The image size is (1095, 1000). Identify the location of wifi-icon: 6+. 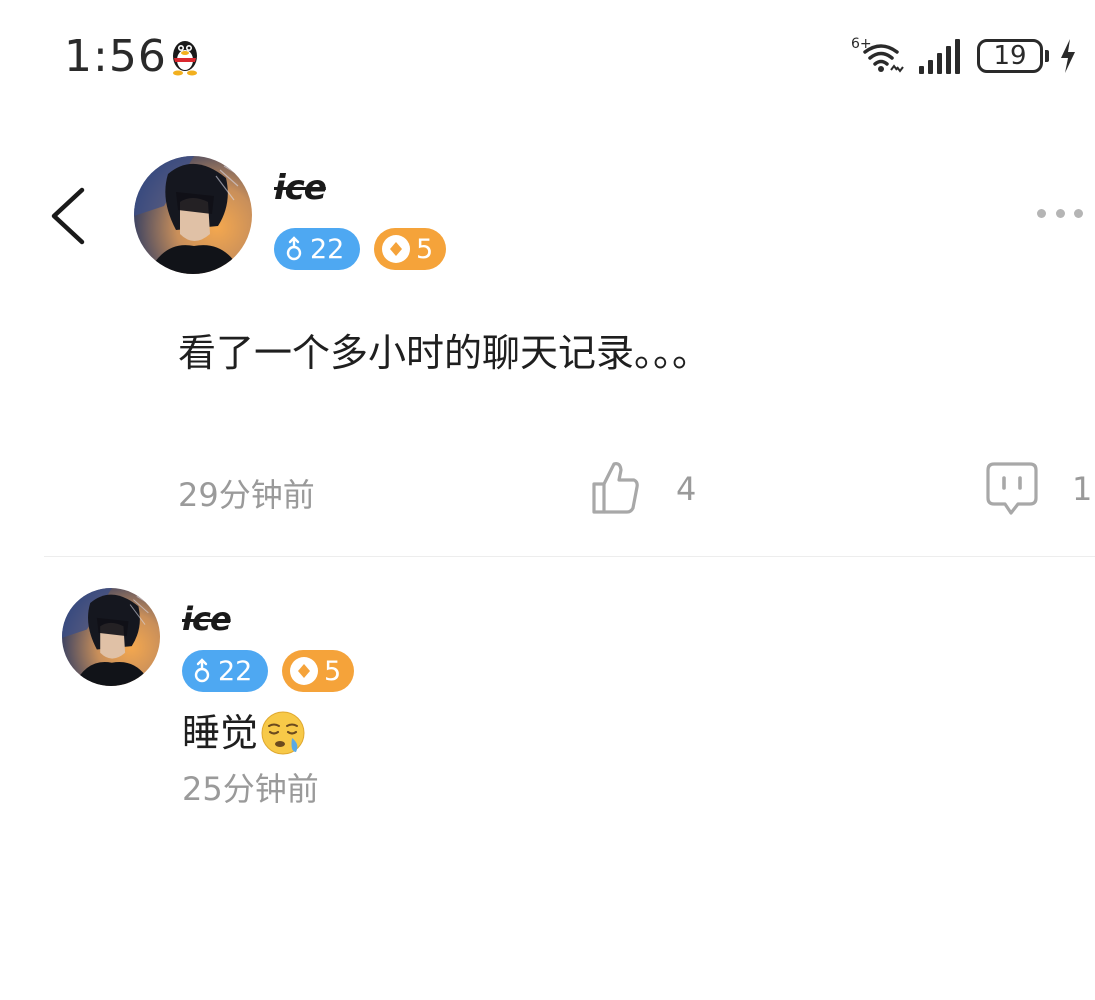
(877, 54).